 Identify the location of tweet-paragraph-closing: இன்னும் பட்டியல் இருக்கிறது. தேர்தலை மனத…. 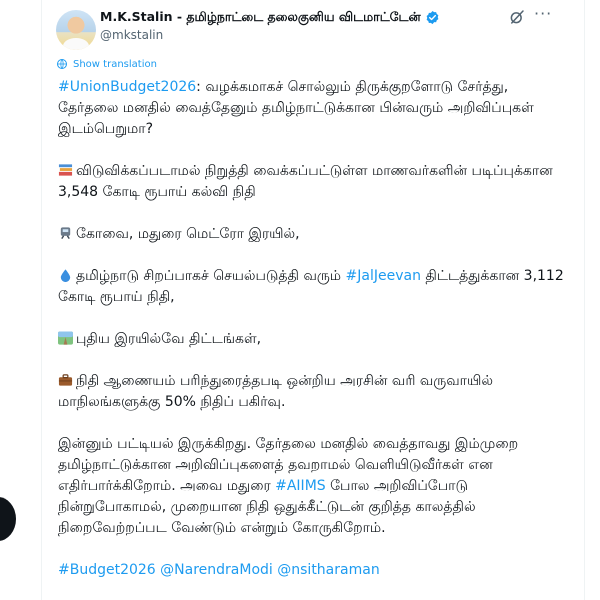
(313, 486).